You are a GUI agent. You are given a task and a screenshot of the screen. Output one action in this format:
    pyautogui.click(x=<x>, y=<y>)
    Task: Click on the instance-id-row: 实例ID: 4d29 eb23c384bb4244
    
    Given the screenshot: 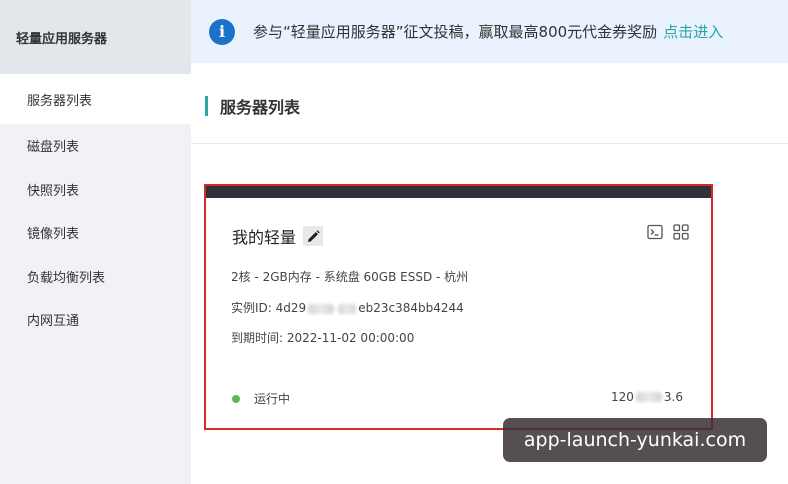 What is the action you would take?
    pyautogui.click(x=347, y=307)
    